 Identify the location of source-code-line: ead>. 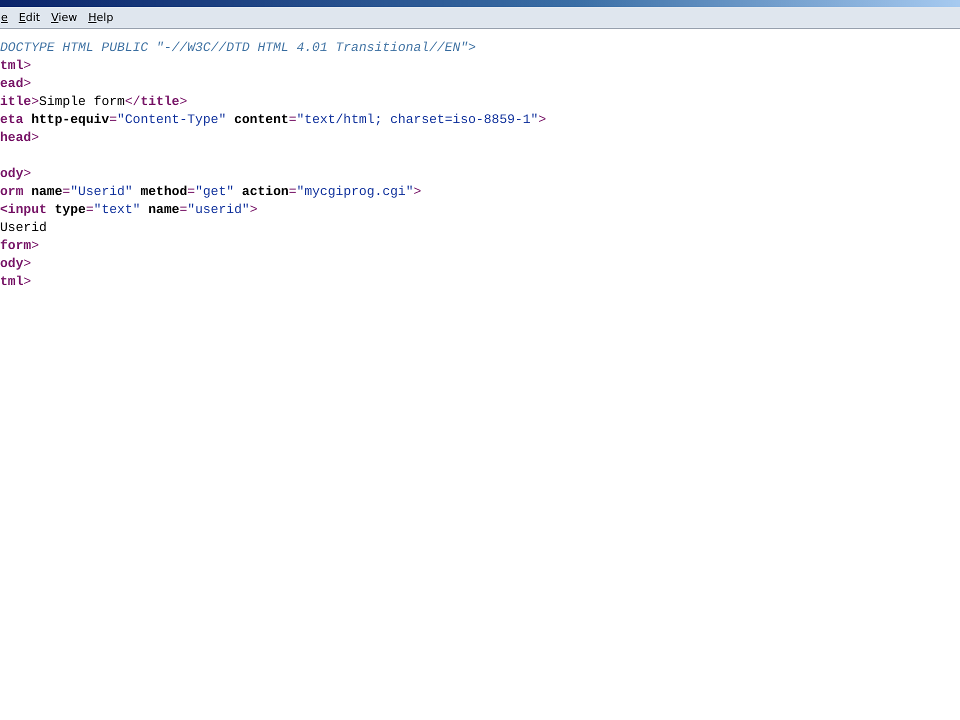
(16, 84).